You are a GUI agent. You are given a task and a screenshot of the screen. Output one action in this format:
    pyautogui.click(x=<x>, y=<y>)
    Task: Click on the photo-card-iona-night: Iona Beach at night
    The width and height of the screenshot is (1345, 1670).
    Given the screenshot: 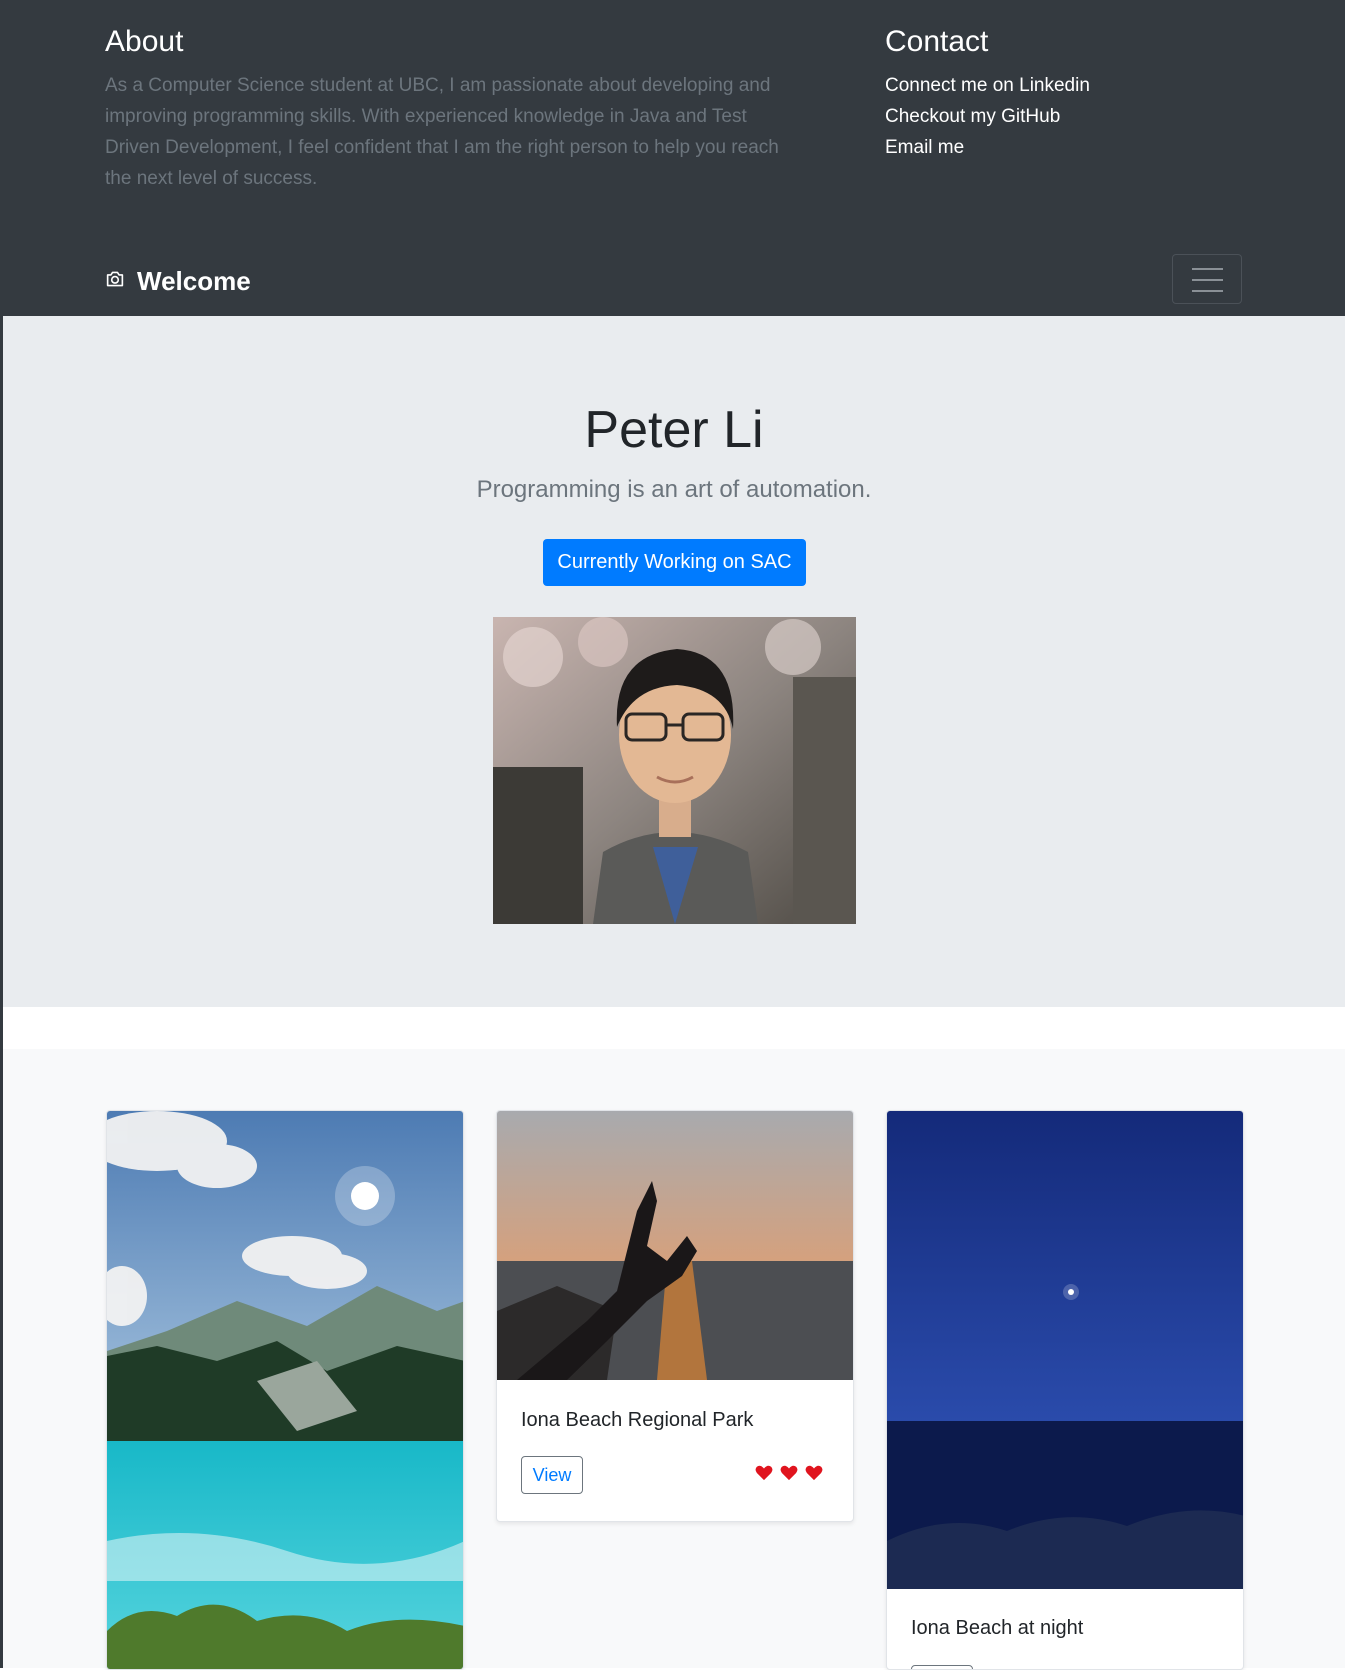 What is the action you would take?
    pyautogui.click(x=1065, y=1390)
    